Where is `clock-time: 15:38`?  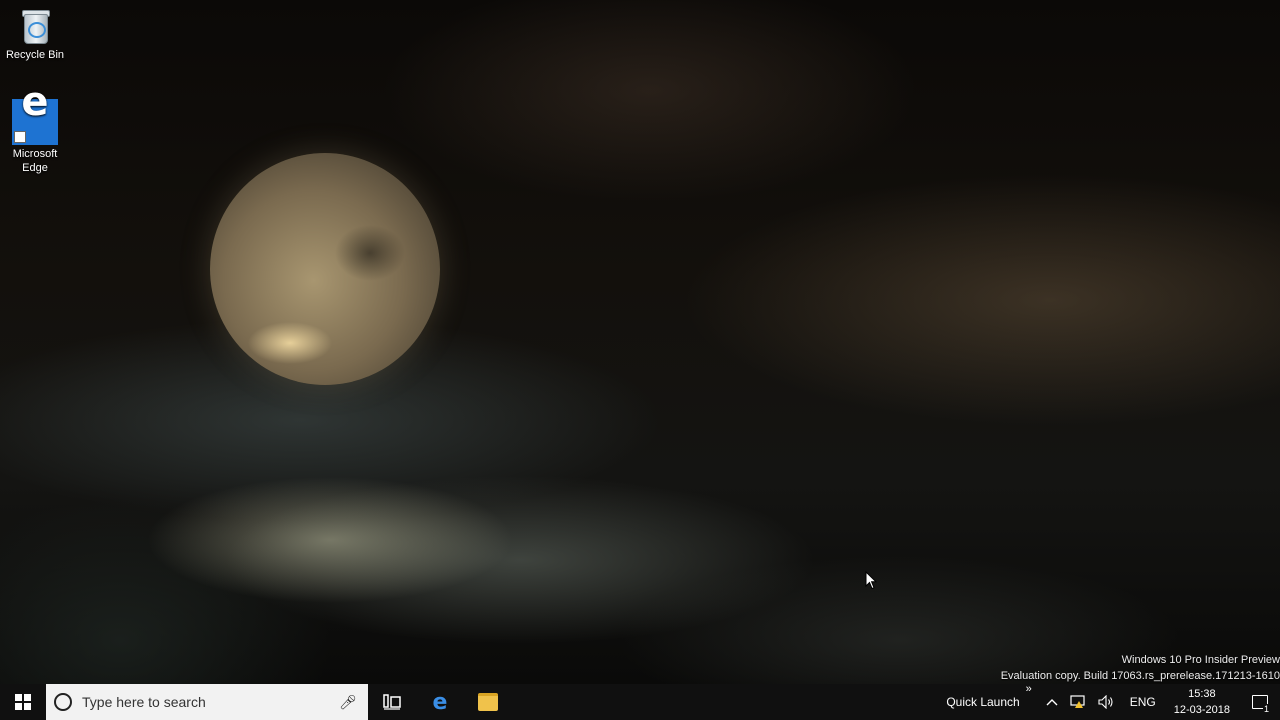
clock-time: 15:38 is located at coordinates (1202, 694).